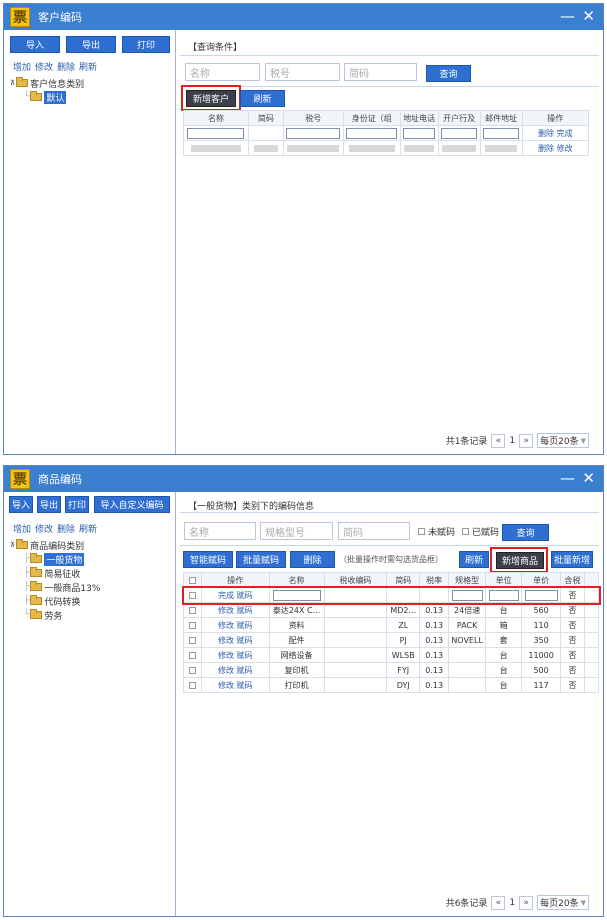 Image resolution: width=607 pixels, height=920 pixels. Describe the element at coordinates (421, 531) in the screenshot. I see `unassigned-checkbox` at that location.